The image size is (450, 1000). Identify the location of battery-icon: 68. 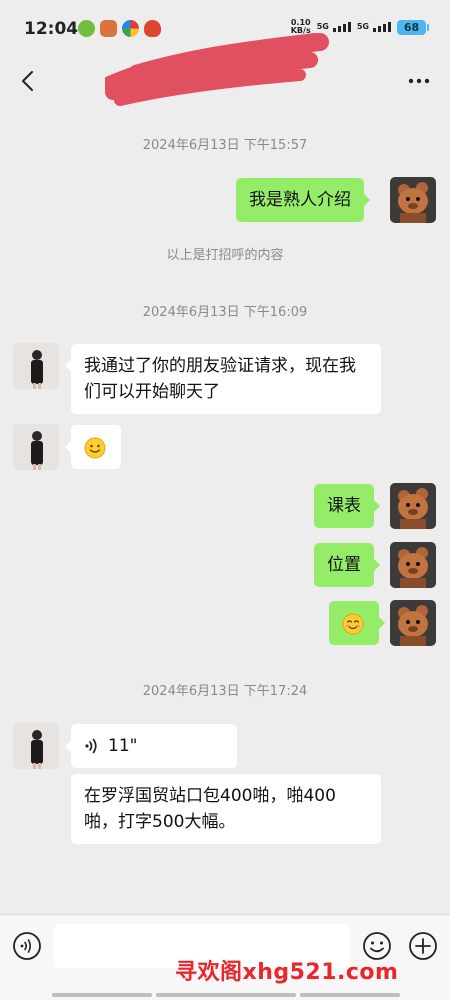
(413, 27).